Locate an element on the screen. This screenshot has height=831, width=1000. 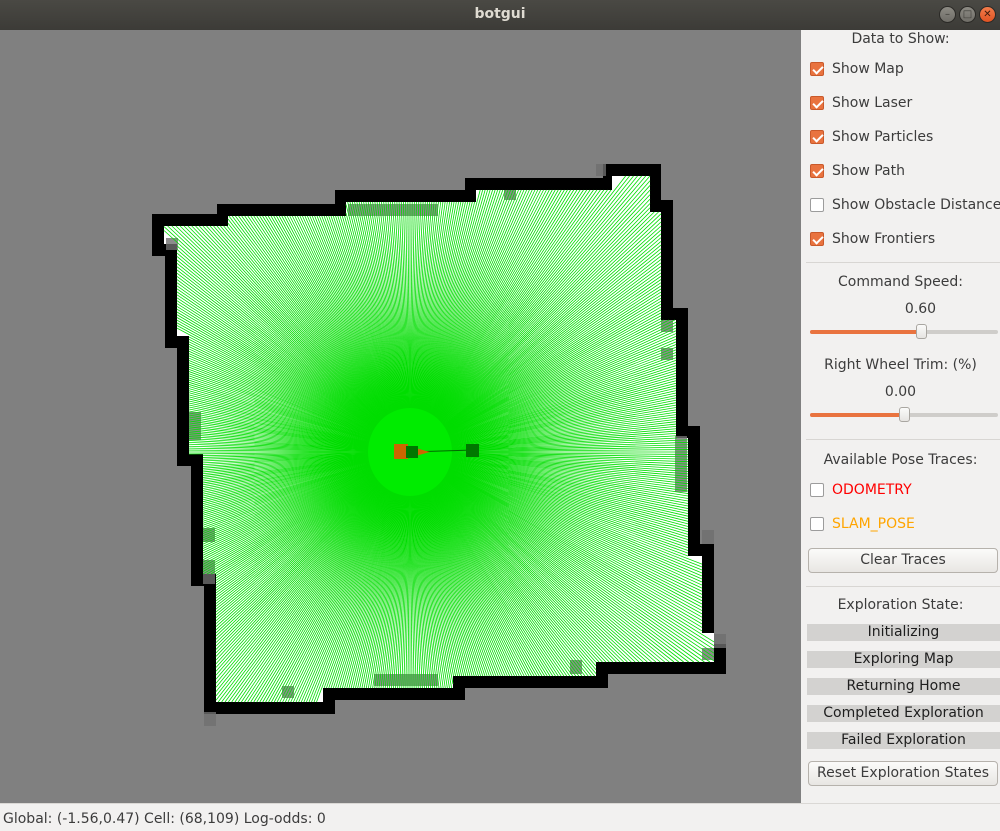
odometry-trace-checkbox: ODOMETRY is located at coordinates (861, 490).